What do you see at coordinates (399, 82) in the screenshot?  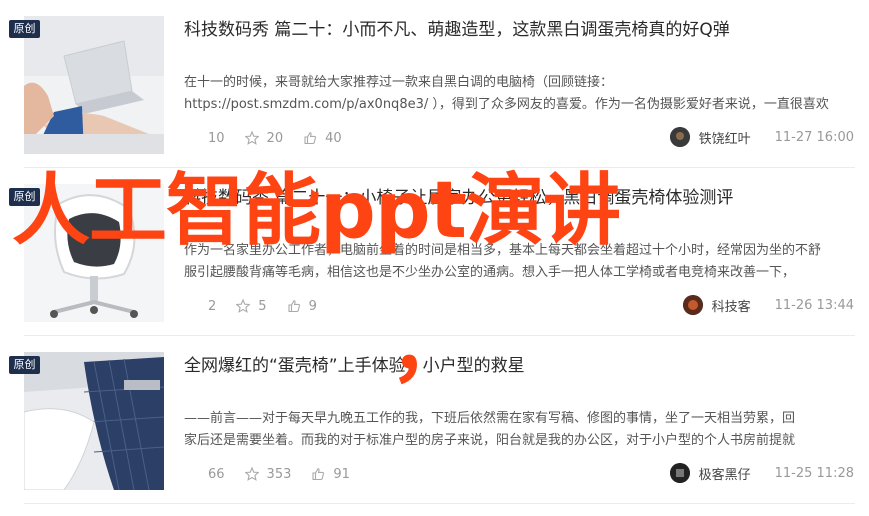 I see `summary-line: 在十一的时候，来哥就给大家推荐过一款来自黑白调的电脑椅（回顾链接：` at bounding box center [399, 82].